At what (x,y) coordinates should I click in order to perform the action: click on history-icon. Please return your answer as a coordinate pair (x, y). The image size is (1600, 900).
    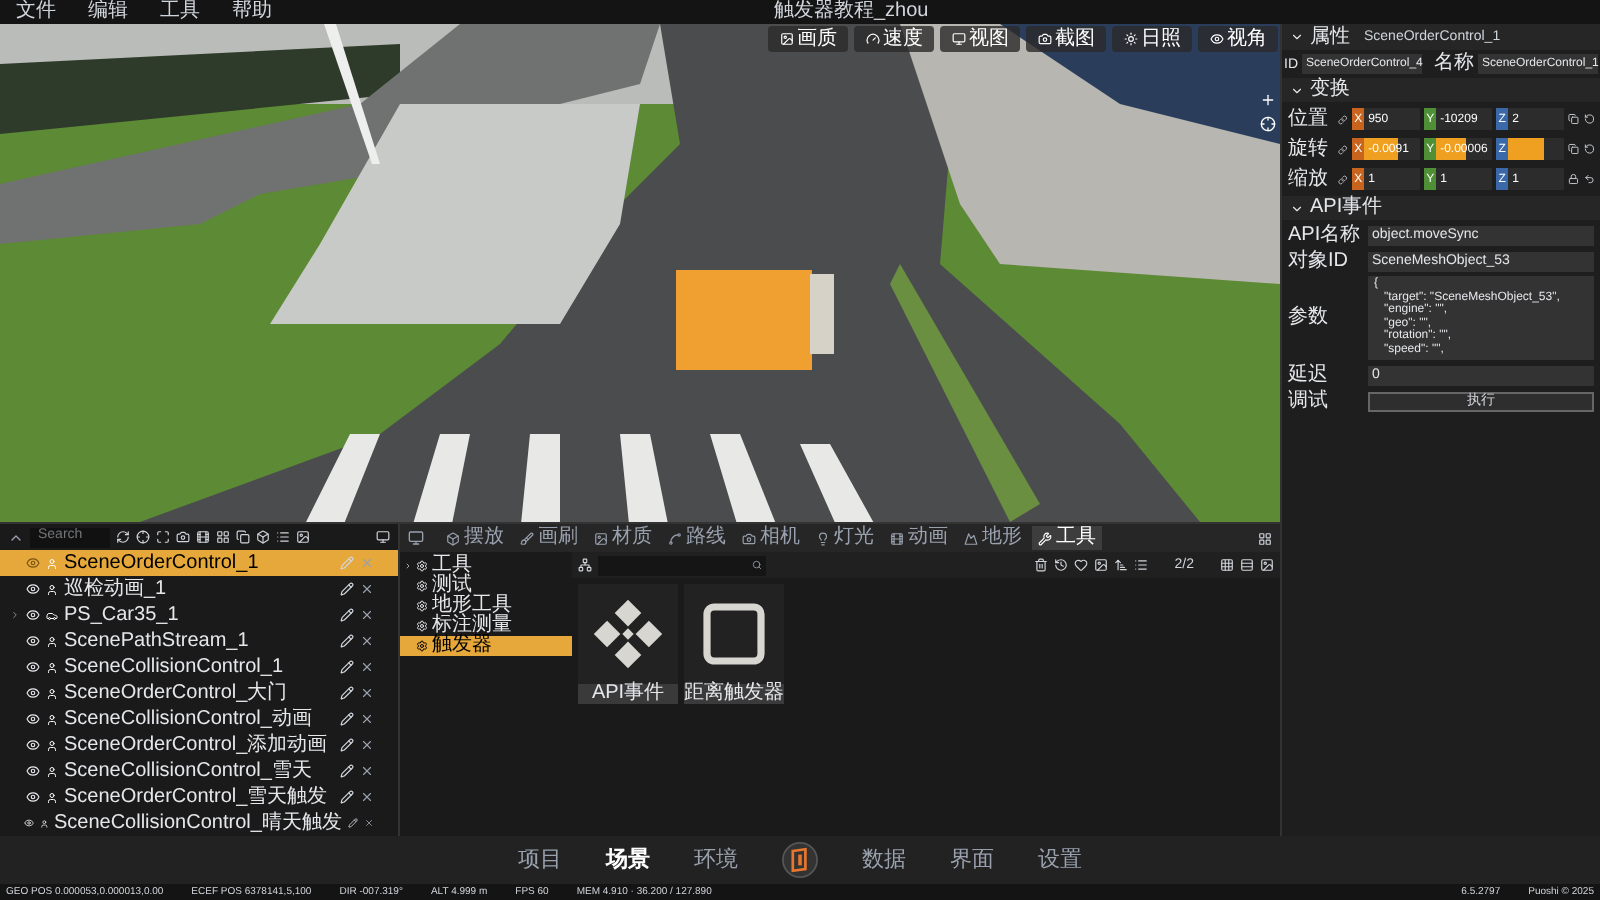
    Looking at the image, I should click on (1061, 565).